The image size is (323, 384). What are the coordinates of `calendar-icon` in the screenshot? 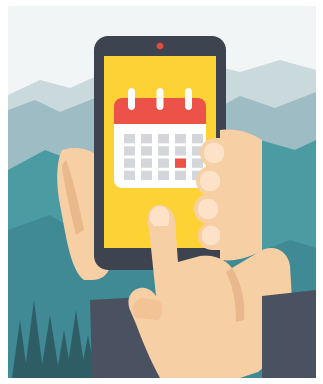 It's located at (160, 138).